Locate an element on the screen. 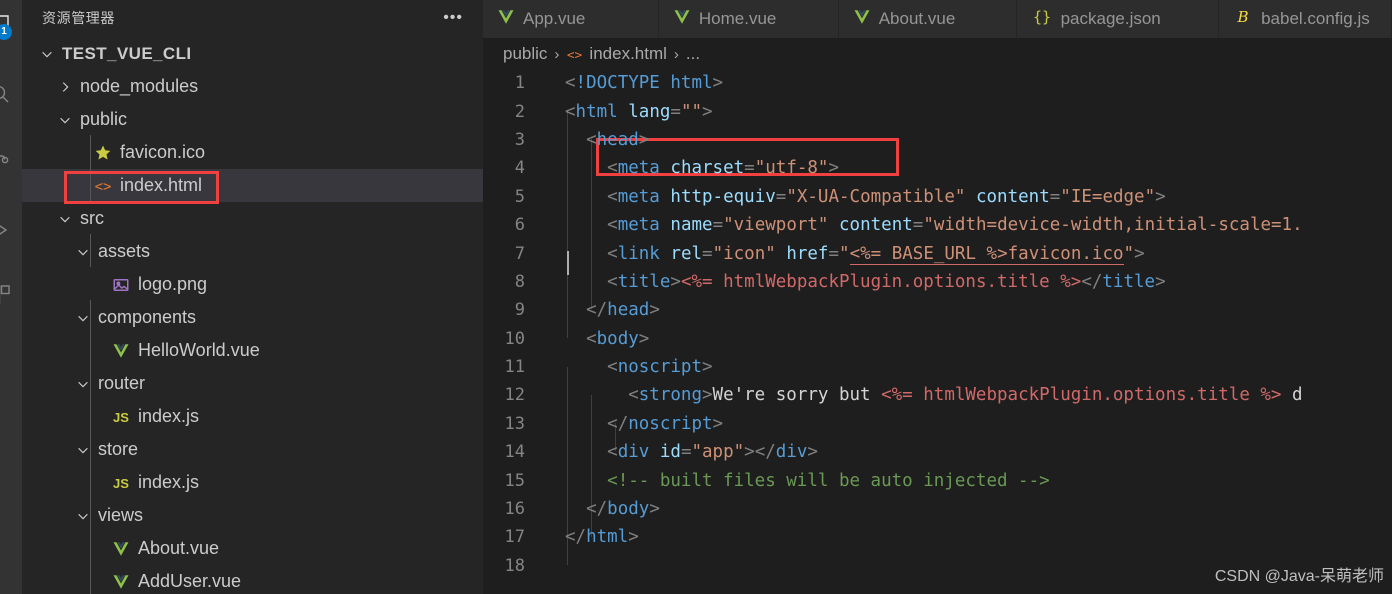 The height and width of the screenshot is (594, 1392). tree-folder-router: router is located at coordinates (252, 383).